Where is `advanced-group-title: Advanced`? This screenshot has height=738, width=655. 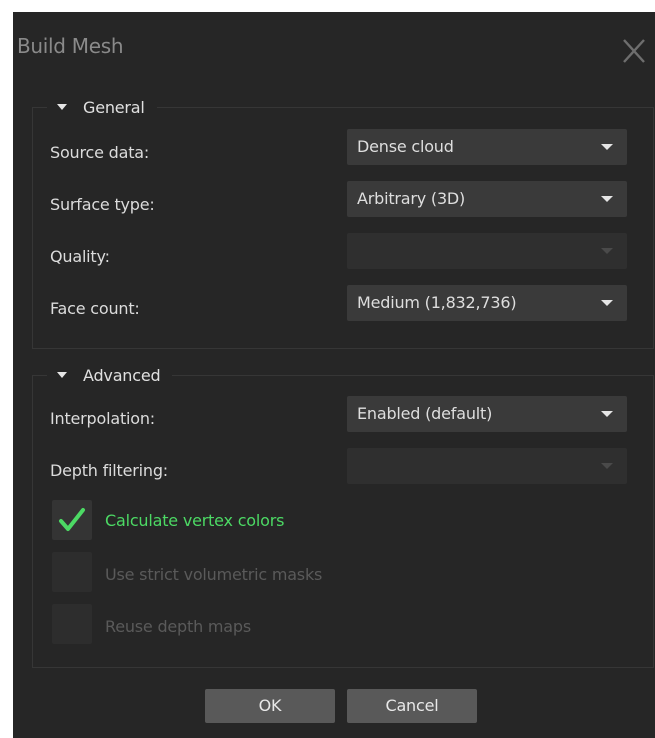 advanced-group-title: Advanced is located at coordinates (122, 375).